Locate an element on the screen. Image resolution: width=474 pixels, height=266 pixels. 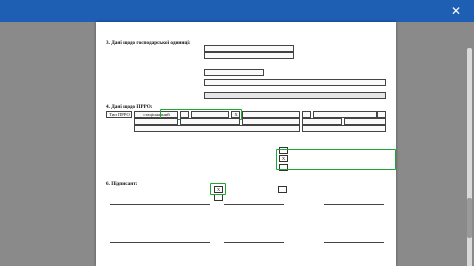
s6-checkbox-rep is located at coordinates (282, 189).